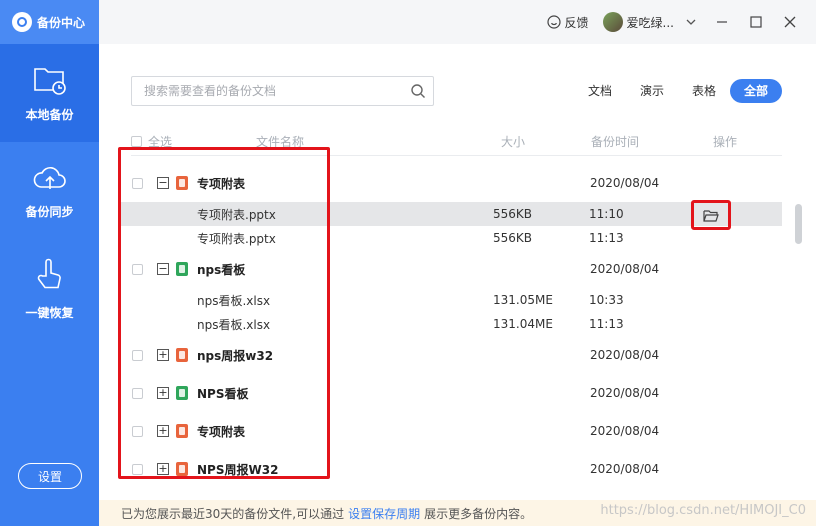 The height and width of the screenshot is (526, 816). I want to click on group-row: − nps看板 2020/08/04, so click(450, 269).